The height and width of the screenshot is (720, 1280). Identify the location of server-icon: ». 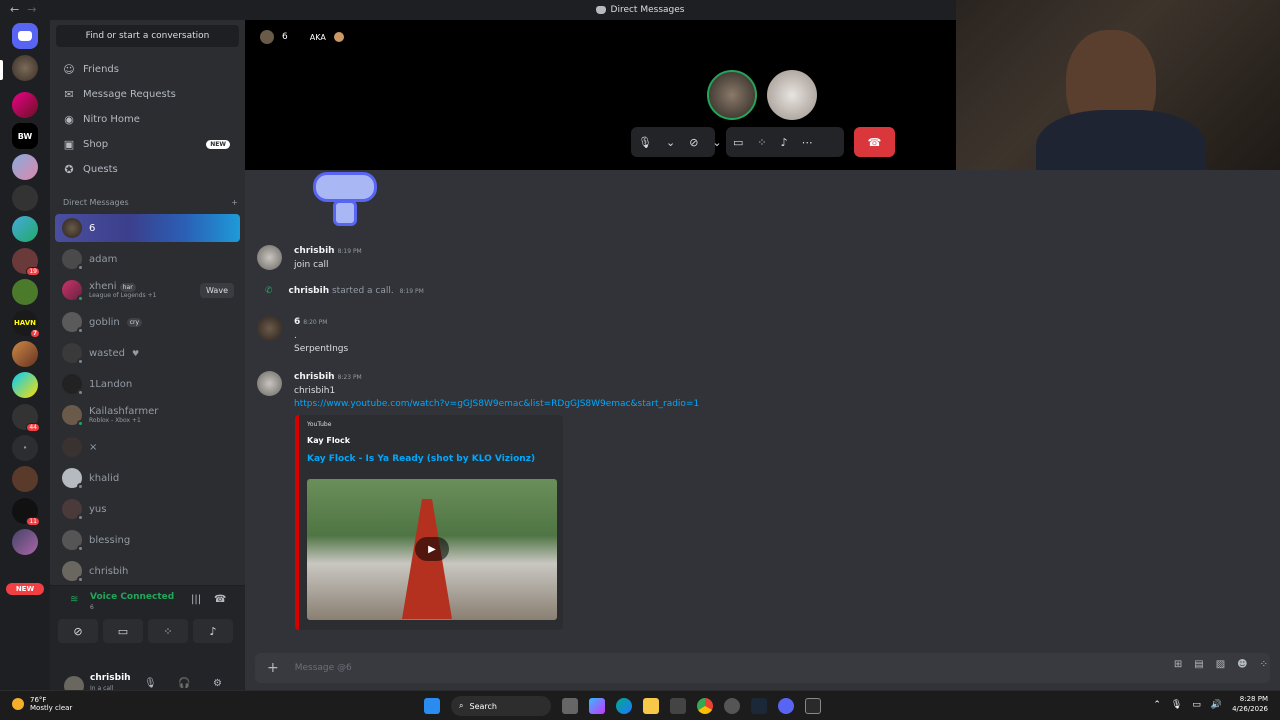
(25, 448).